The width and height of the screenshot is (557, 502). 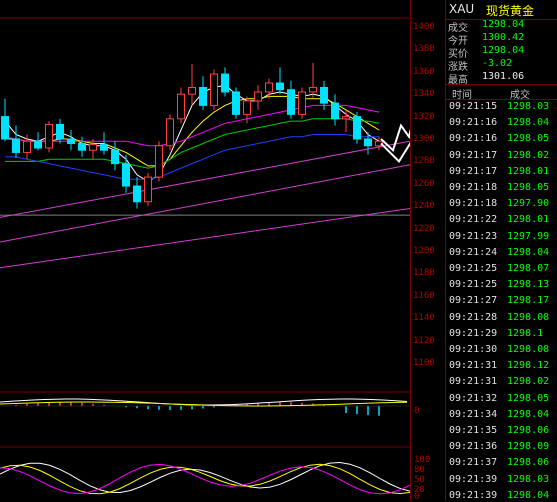 I want to click on kdj-tick-label: 80, so click(x=419, y=470).